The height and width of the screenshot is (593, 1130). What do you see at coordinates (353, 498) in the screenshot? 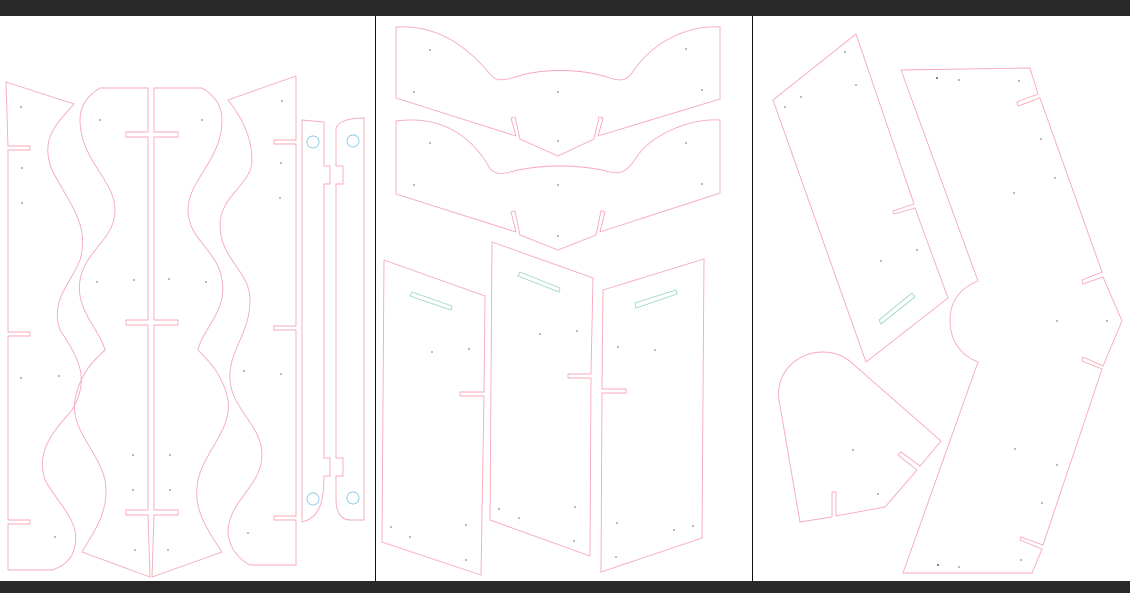
I see `strip-b-bottom-hole` at bounding box center [353, 498].